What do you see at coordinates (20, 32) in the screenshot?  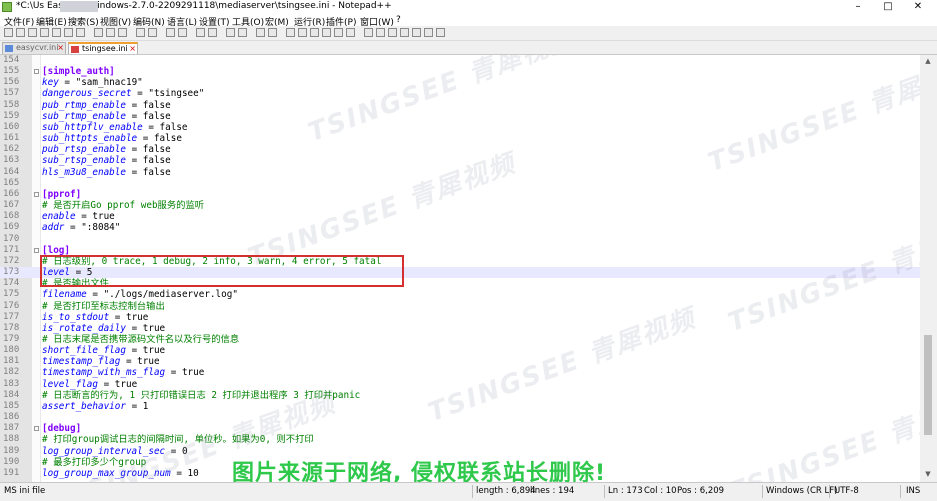 I see `open-file-icon` at bounding box center [20, 32].